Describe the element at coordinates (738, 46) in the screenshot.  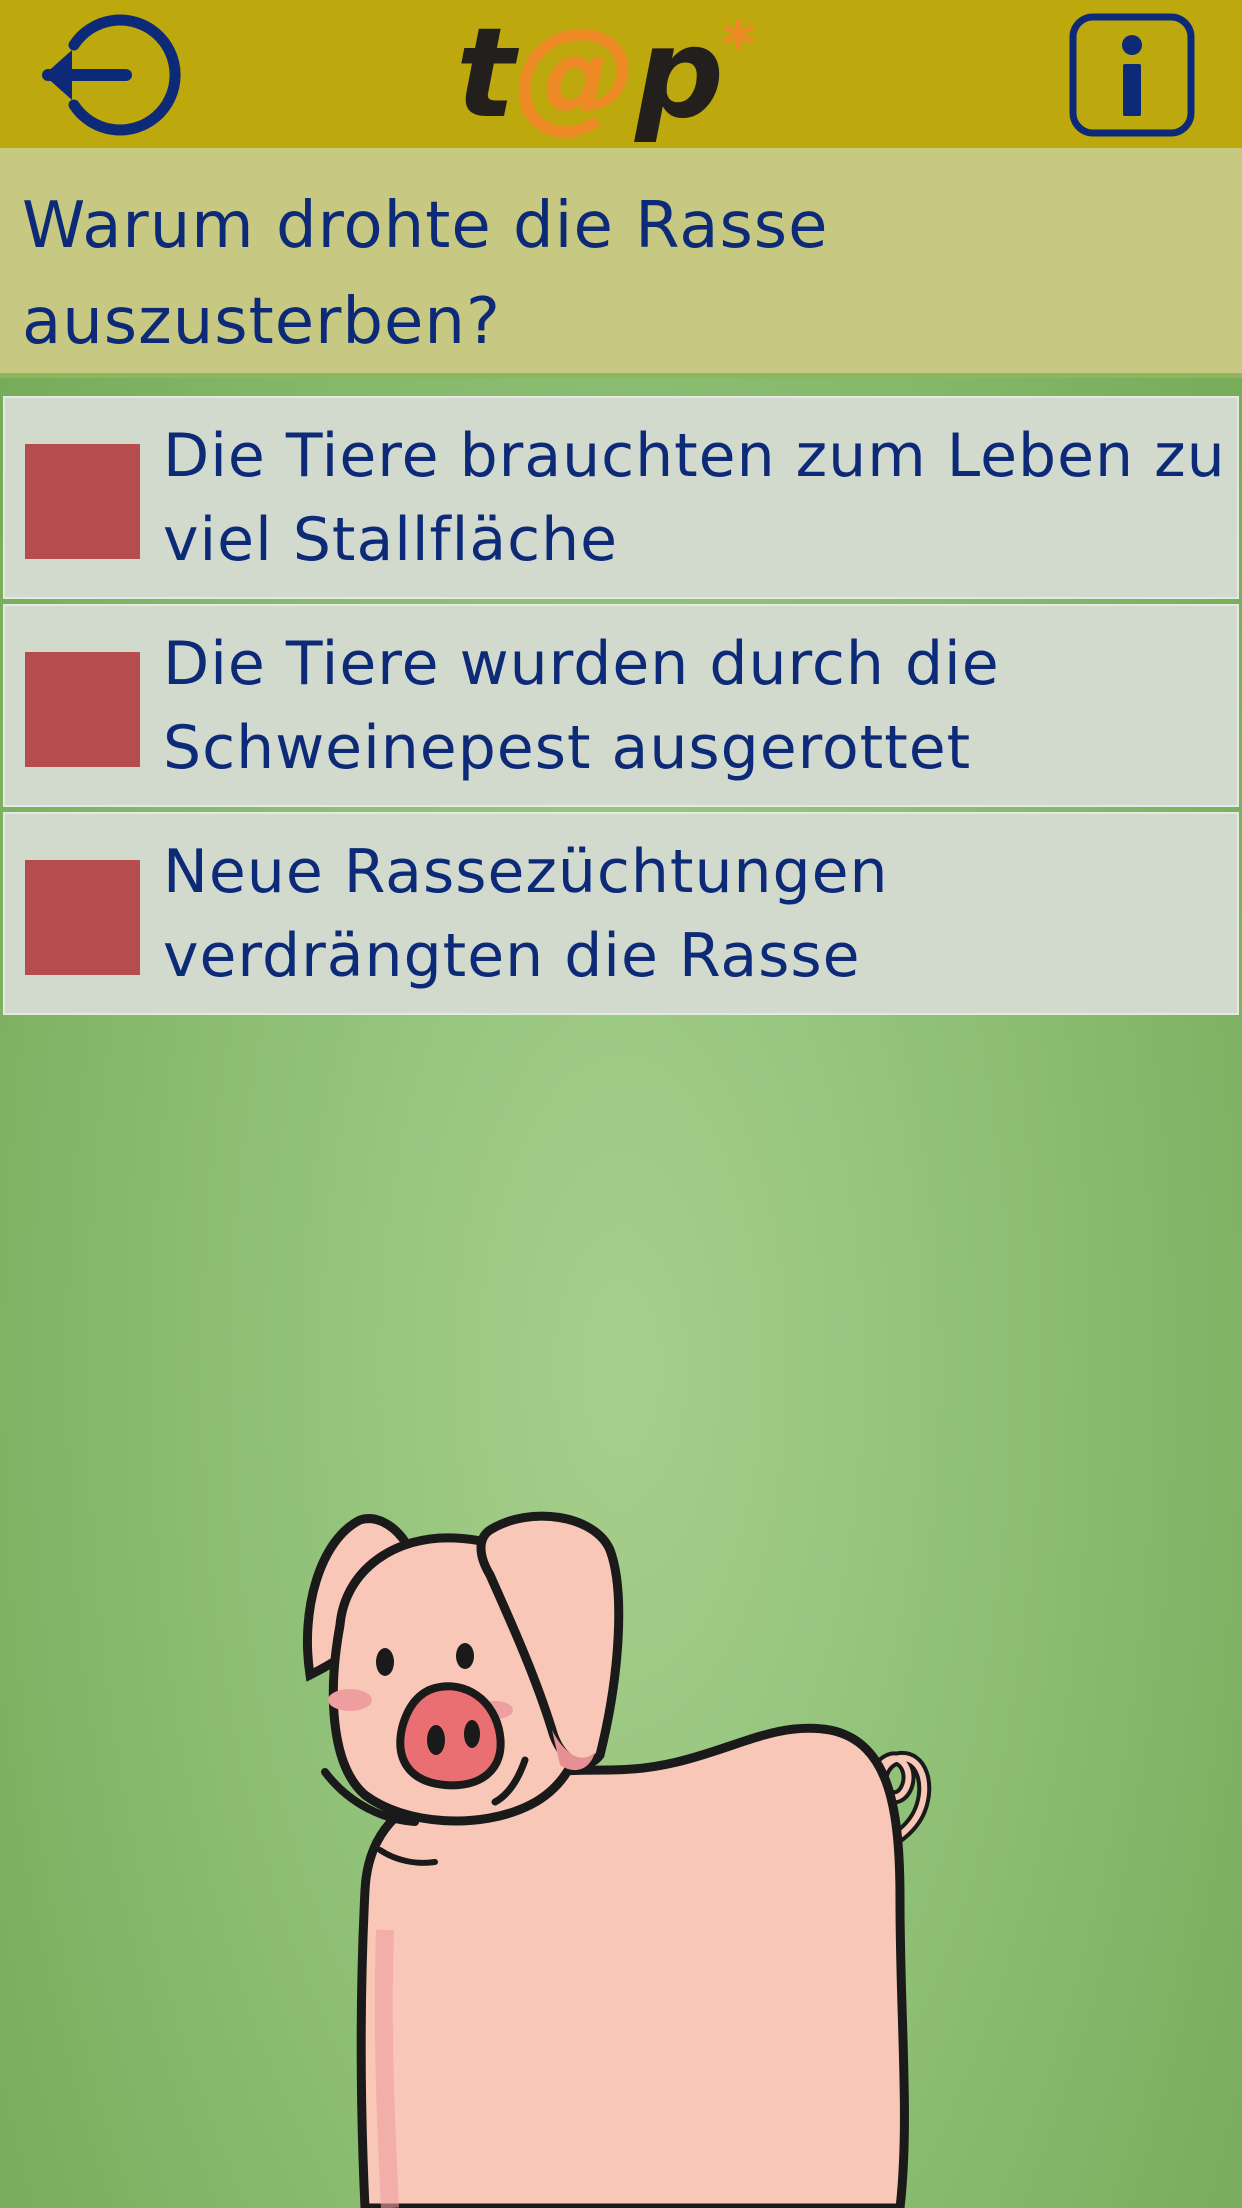
I see `logo-star: *` at that location.